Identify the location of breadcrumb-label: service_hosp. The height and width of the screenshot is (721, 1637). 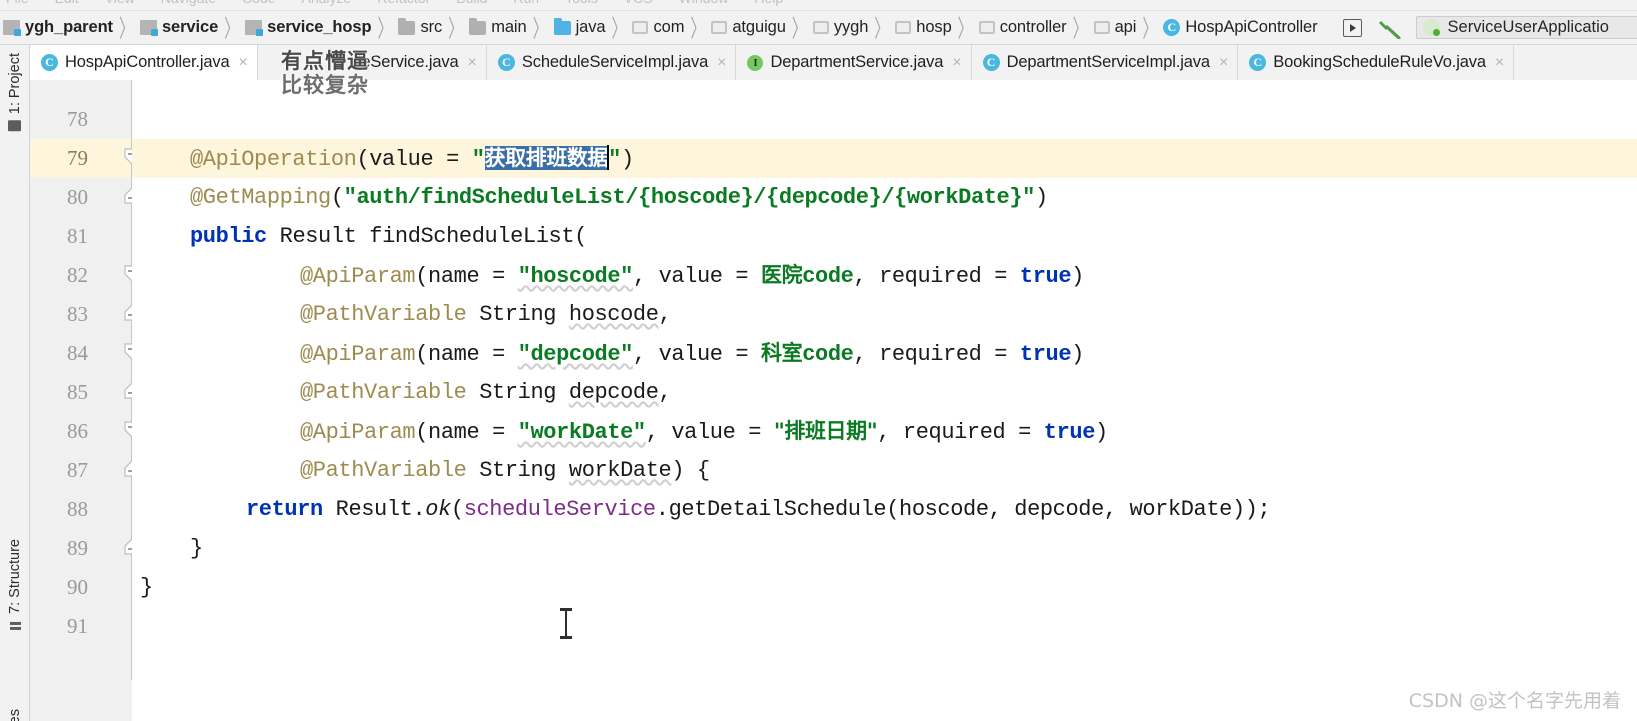
(319, 27).